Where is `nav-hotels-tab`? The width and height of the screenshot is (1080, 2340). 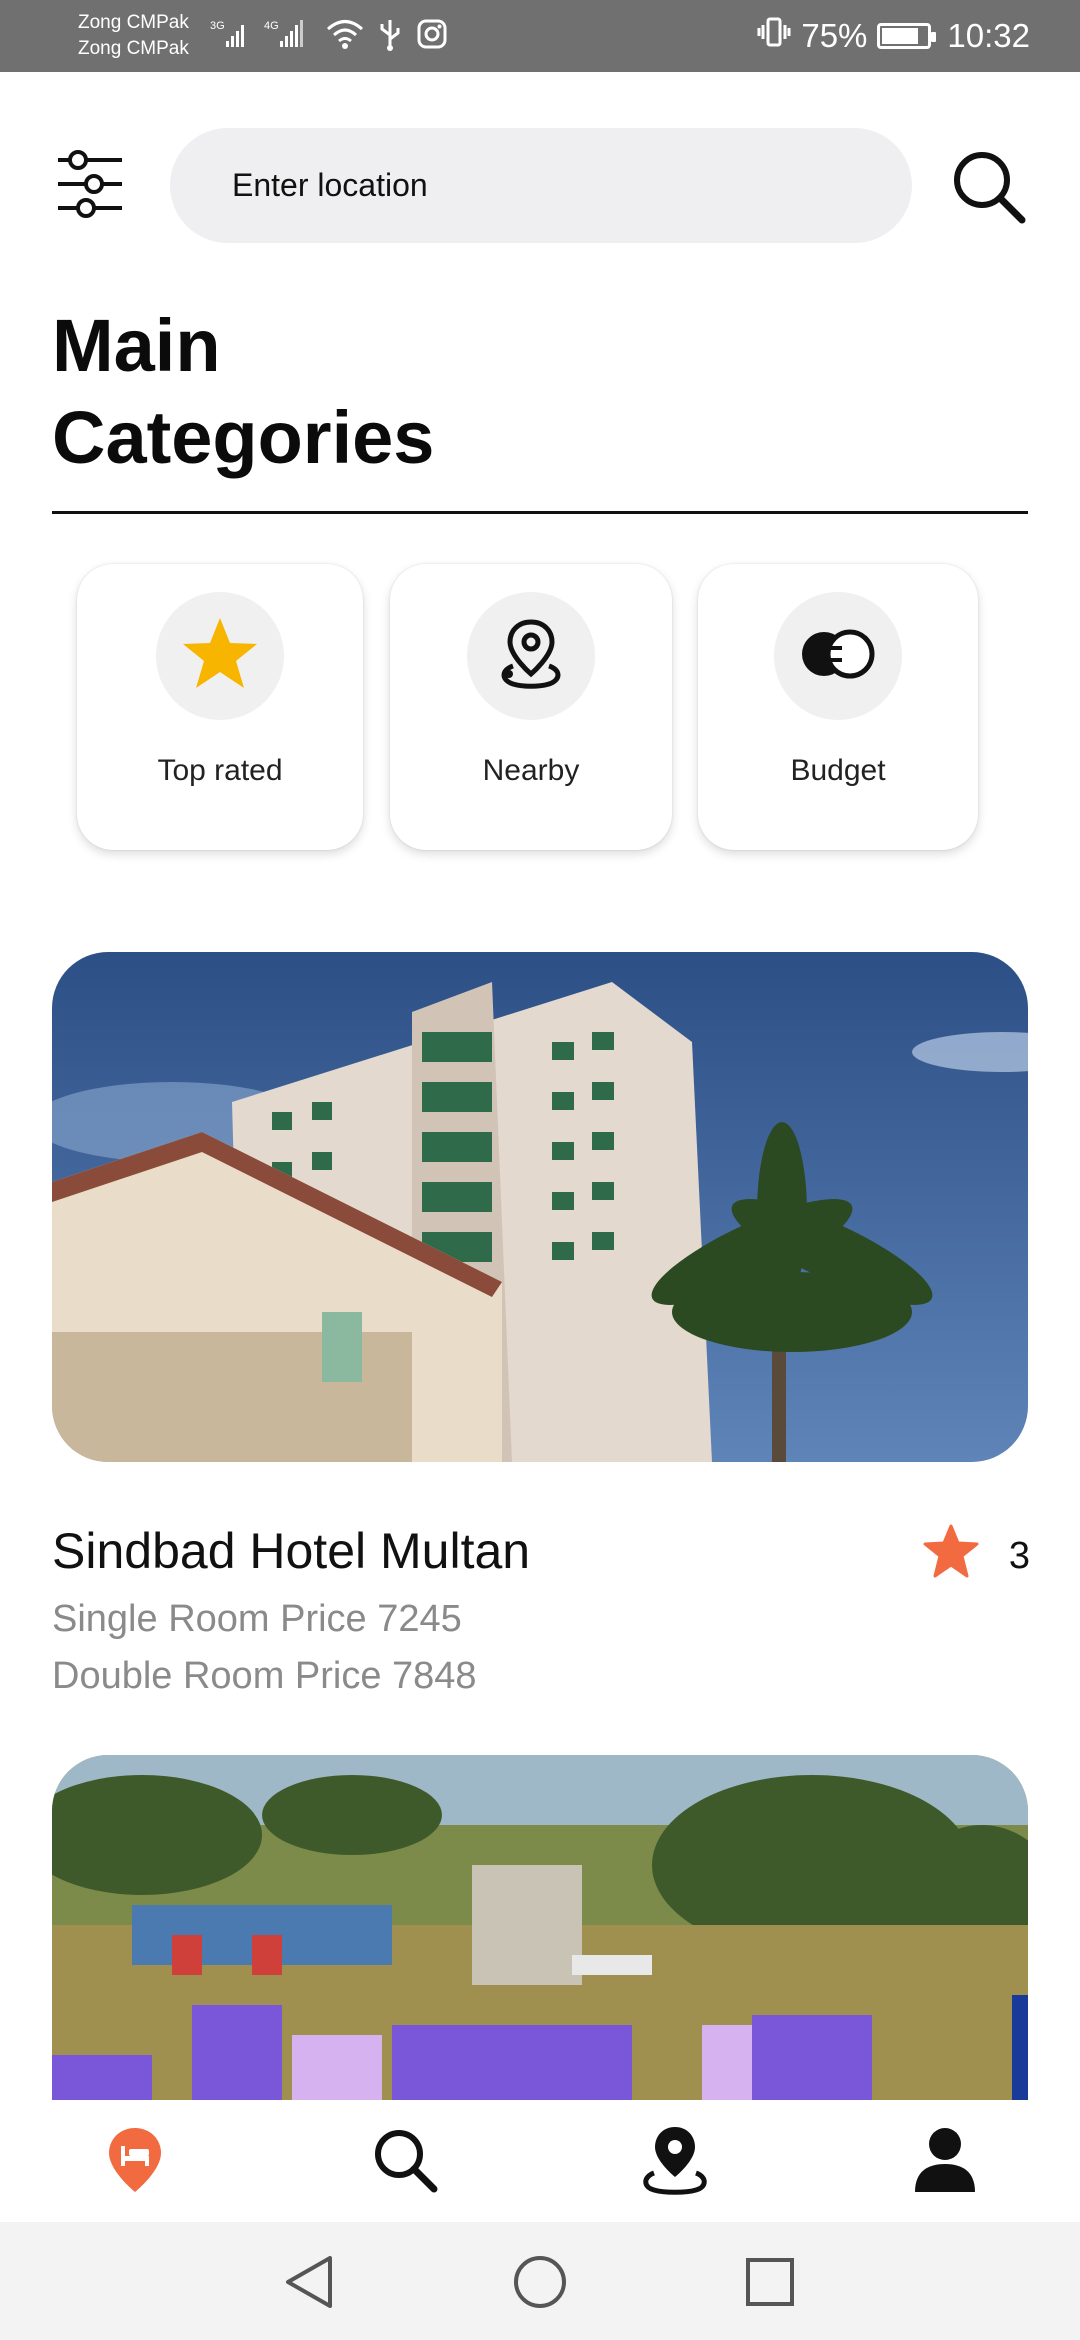
nav-hotels-tab is located at coordinates (135, 2162).